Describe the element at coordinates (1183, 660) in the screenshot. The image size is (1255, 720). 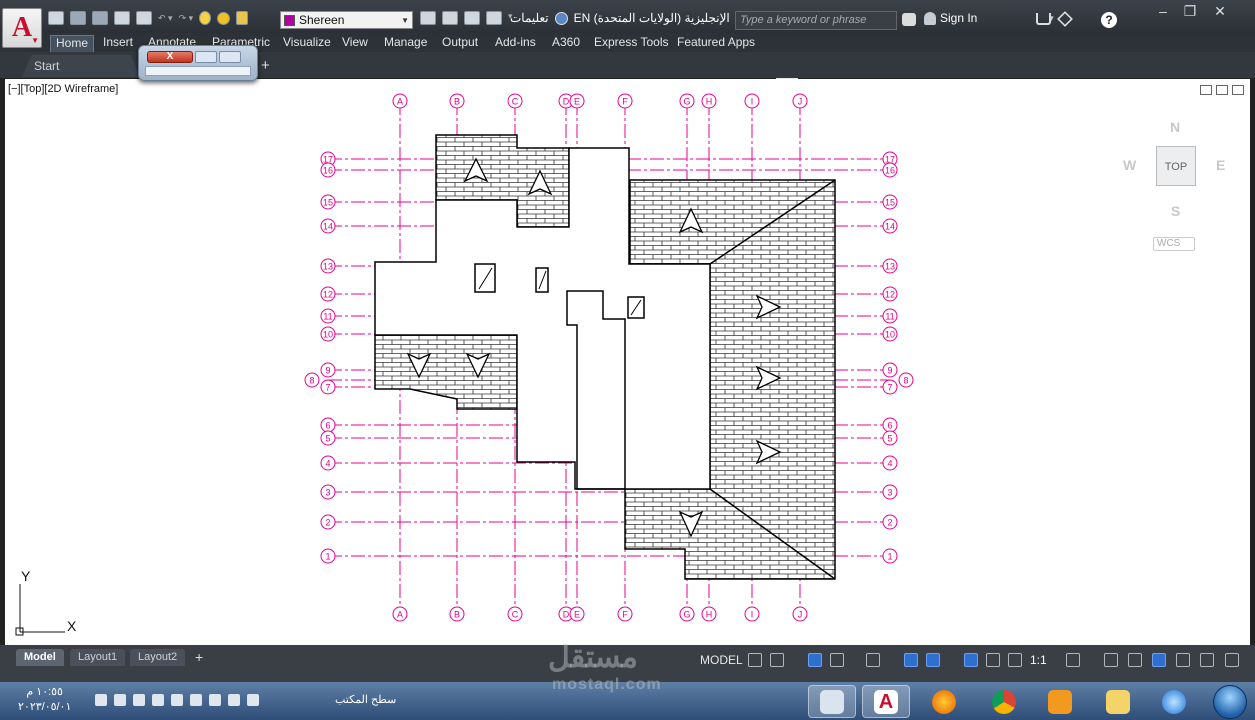
I see `clean-screen-icon` at that location.